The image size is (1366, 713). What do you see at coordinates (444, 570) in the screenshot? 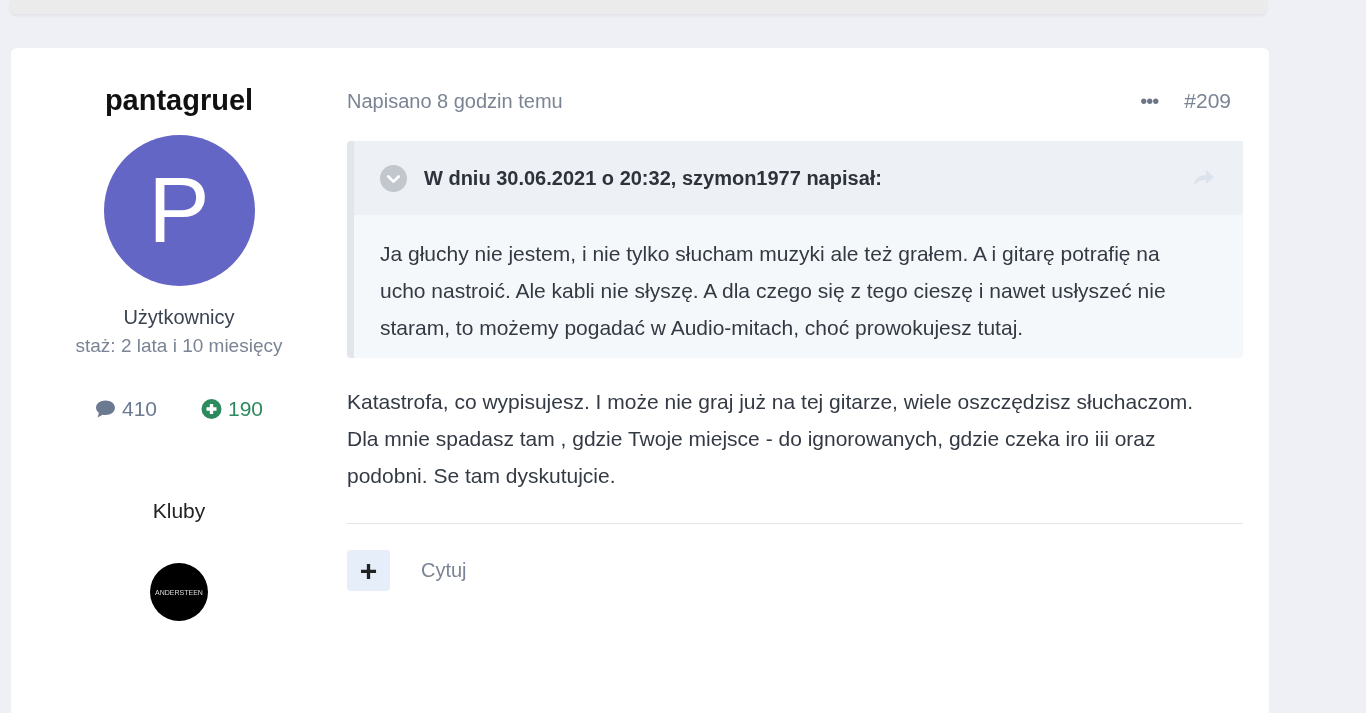
I see `quote-link: Cytuj` at bounding box center [444, 570].